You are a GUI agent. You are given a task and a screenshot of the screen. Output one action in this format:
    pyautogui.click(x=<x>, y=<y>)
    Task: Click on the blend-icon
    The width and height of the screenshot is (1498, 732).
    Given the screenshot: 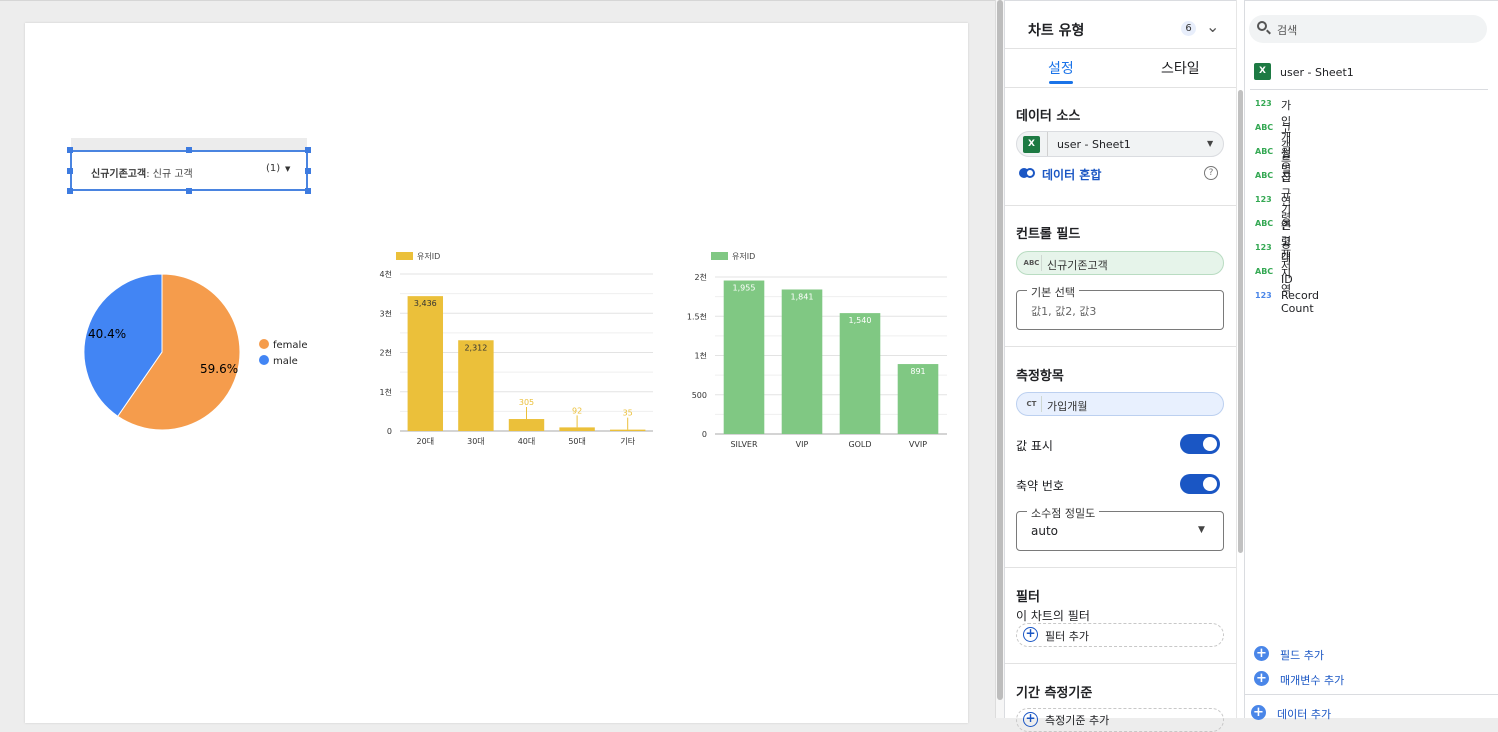 What is the action you would take?
    pyautogui.click(x=1030, y=173)
    